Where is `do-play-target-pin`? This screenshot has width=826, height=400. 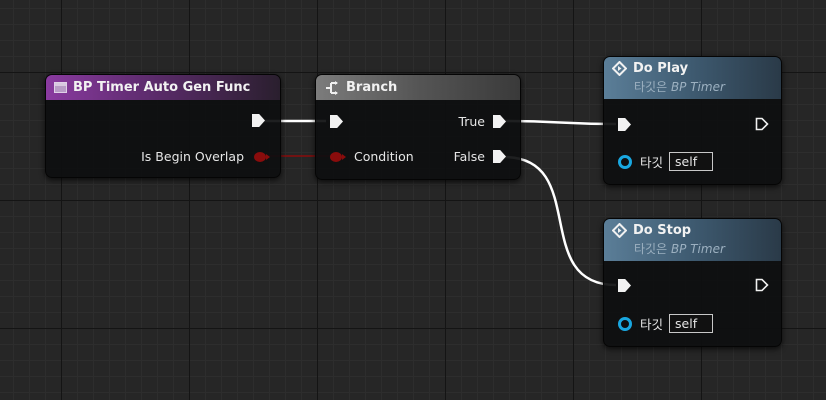 do-play-target-pin is located at coordinates (625, 161).